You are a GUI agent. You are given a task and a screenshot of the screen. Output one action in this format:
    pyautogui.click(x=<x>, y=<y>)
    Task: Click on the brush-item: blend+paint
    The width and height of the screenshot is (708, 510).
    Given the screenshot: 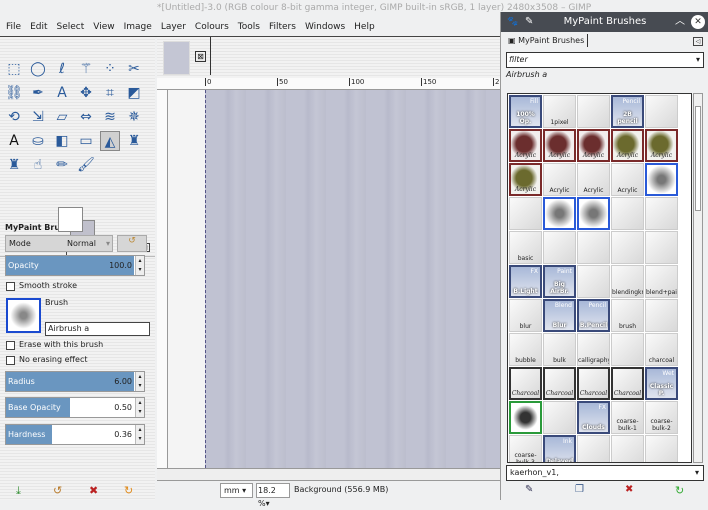 What is the action you would take?
    pyautogui.click(x=661, y=281)
    